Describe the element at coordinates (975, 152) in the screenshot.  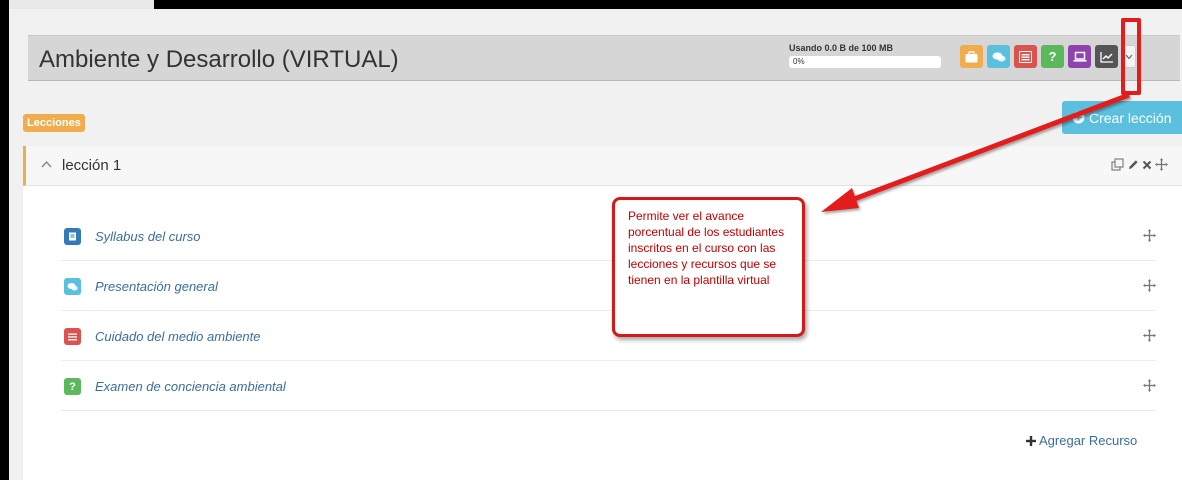
I see `annotation-arrow` at that location.